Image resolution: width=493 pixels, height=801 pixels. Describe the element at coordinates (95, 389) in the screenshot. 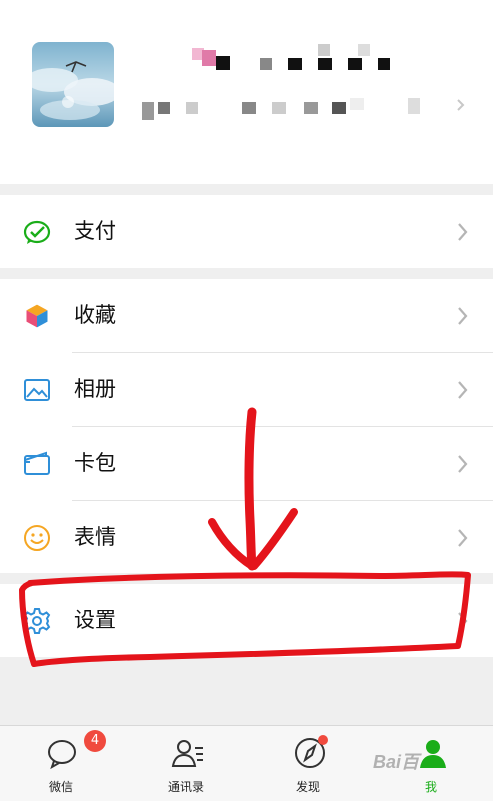

I see `menu-item-label: 相册` at that location.